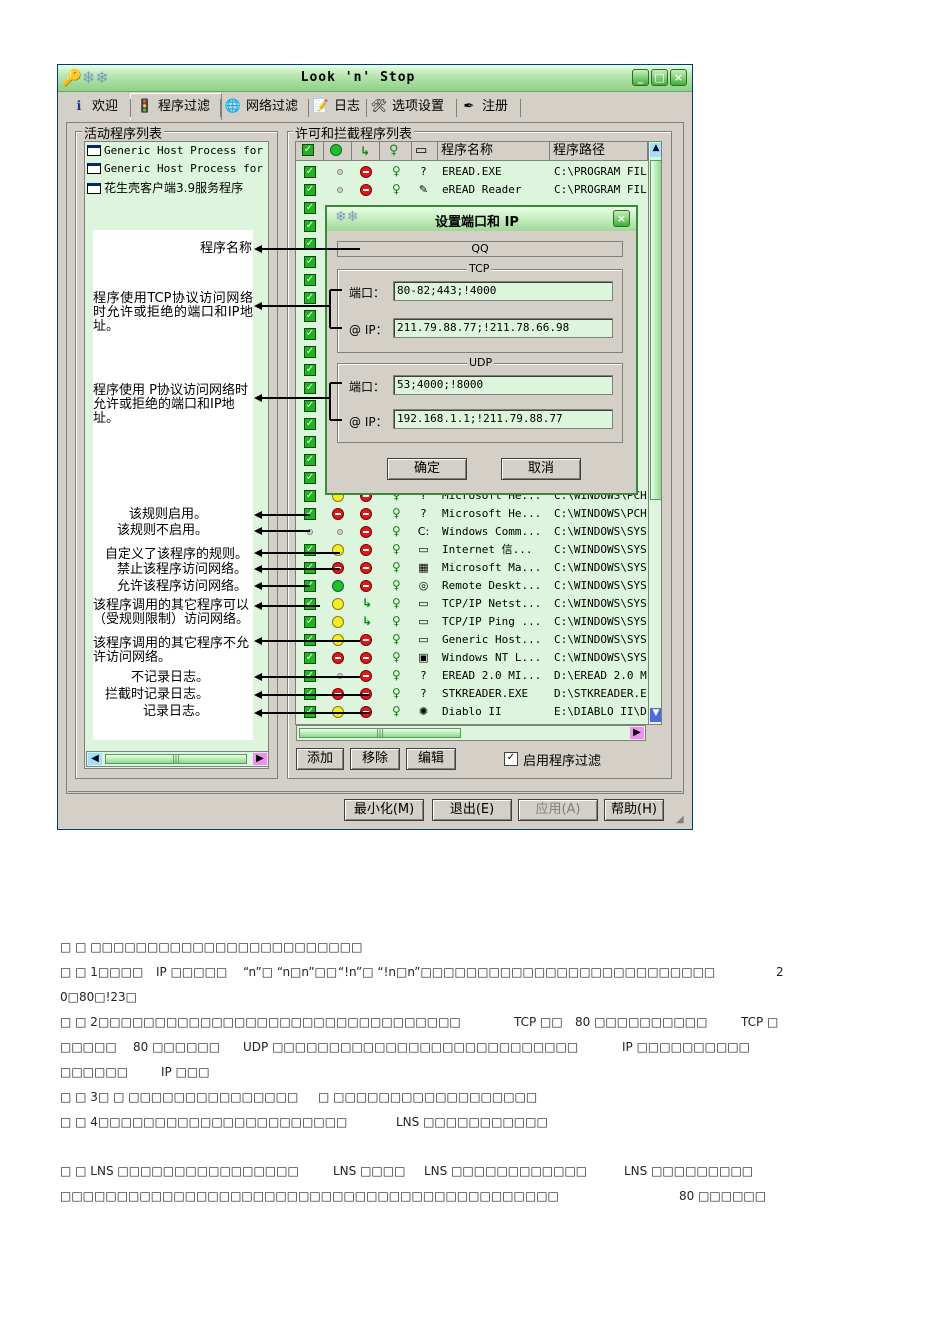 This screenshot has width=950, height=1344. I want to click on doc-line: 80 □□□□□□□□□□, so click(641, 1022).